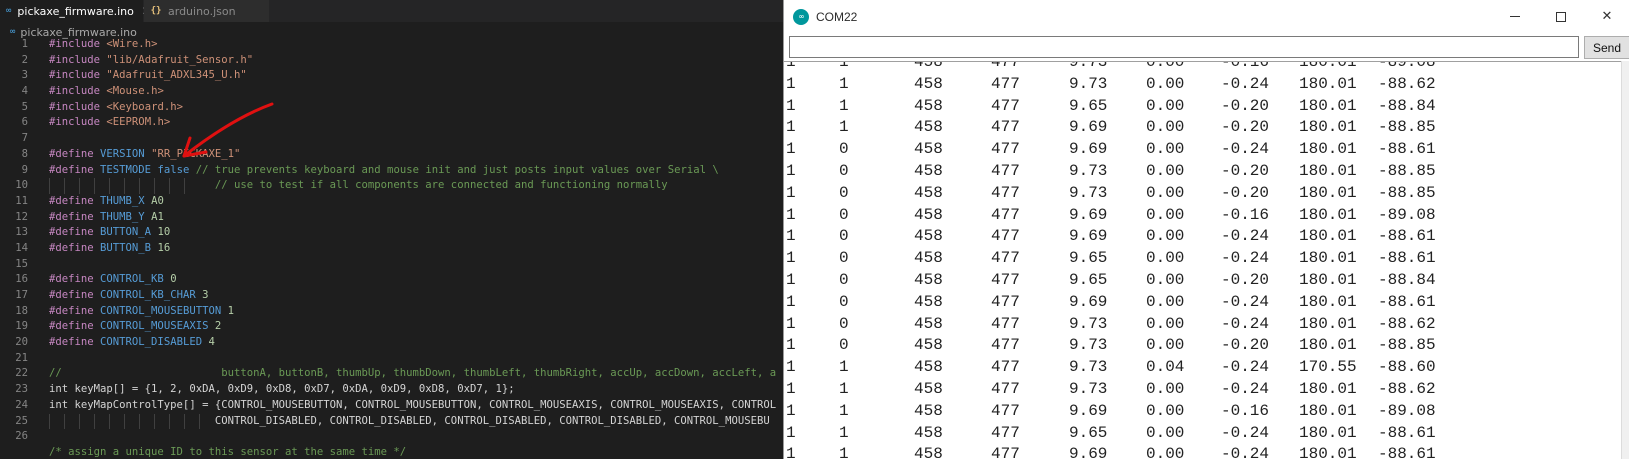  Describe the element at coordinates (21, 200) in the screenshot. I see `line-number: 11` at that location.